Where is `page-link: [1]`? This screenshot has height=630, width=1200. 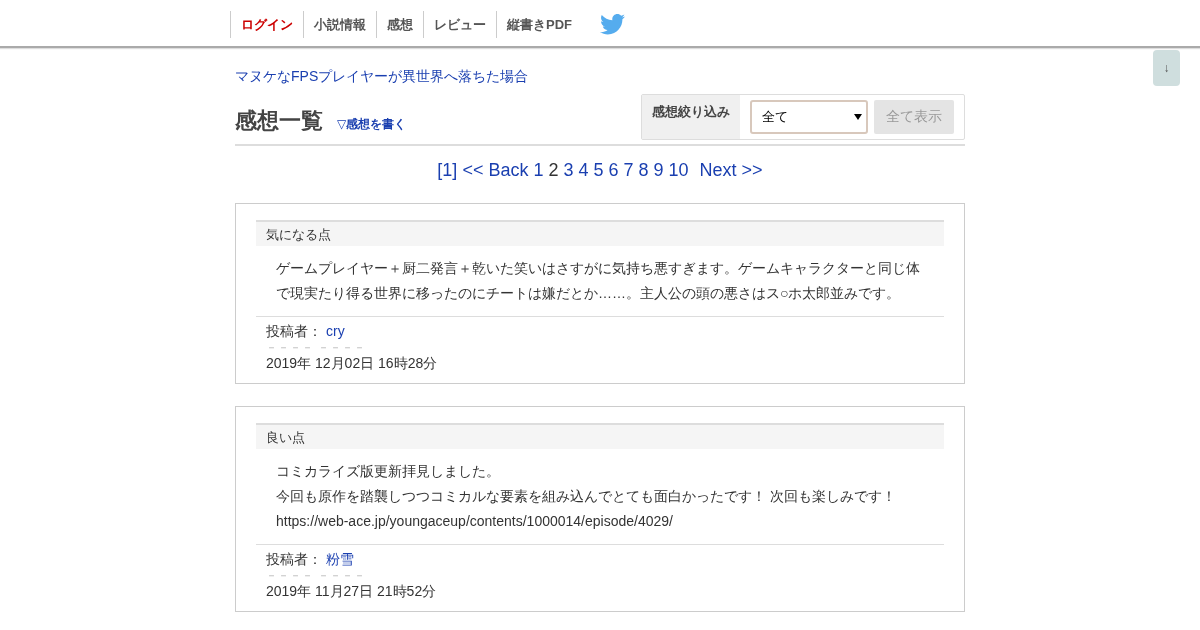
page-link: [1] is located at coordinates (447, 170).